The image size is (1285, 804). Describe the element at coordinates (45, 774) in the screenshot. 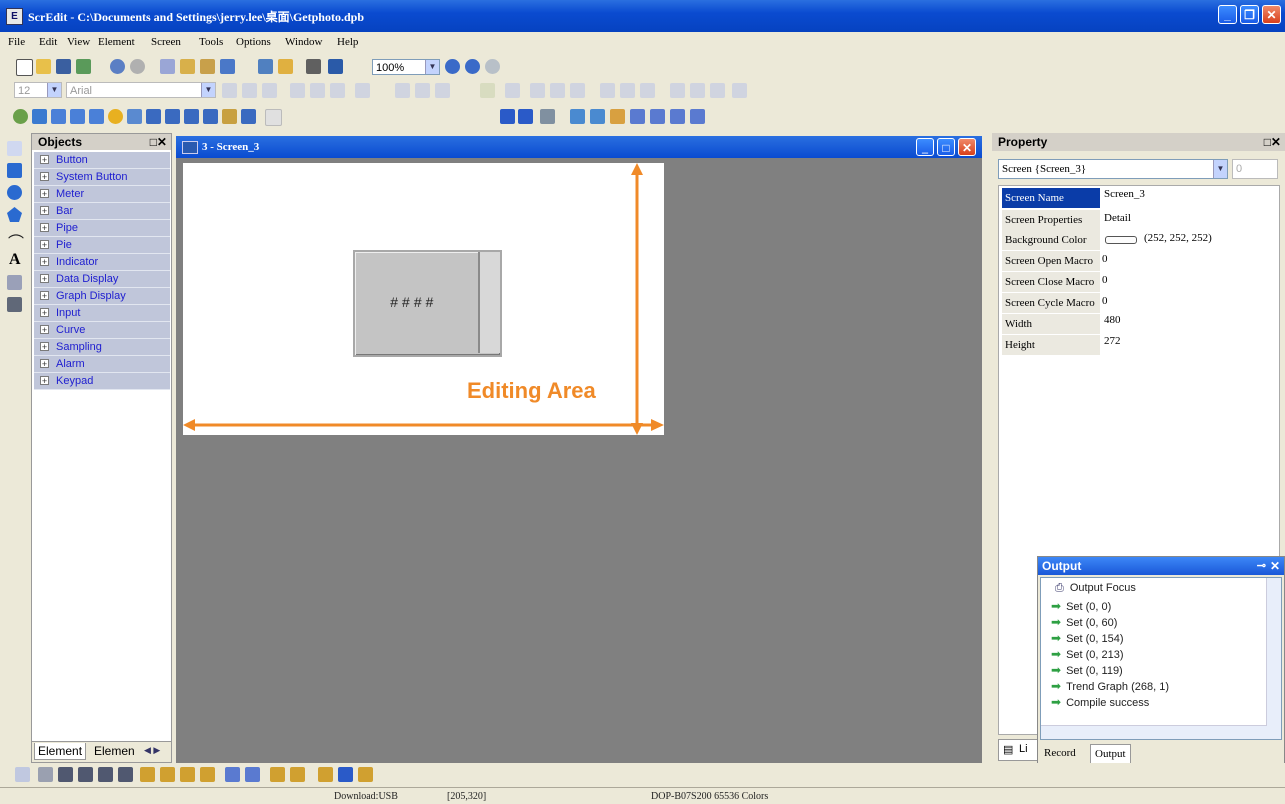

I see `send-backward-icon` at that location.